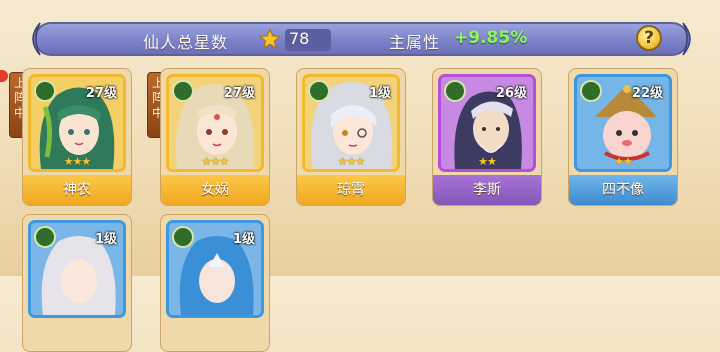 The height and width of the screenshot is (352, 720). I want to click on immortal-card: 26级 ★★ 李斯, so click(487, 137).